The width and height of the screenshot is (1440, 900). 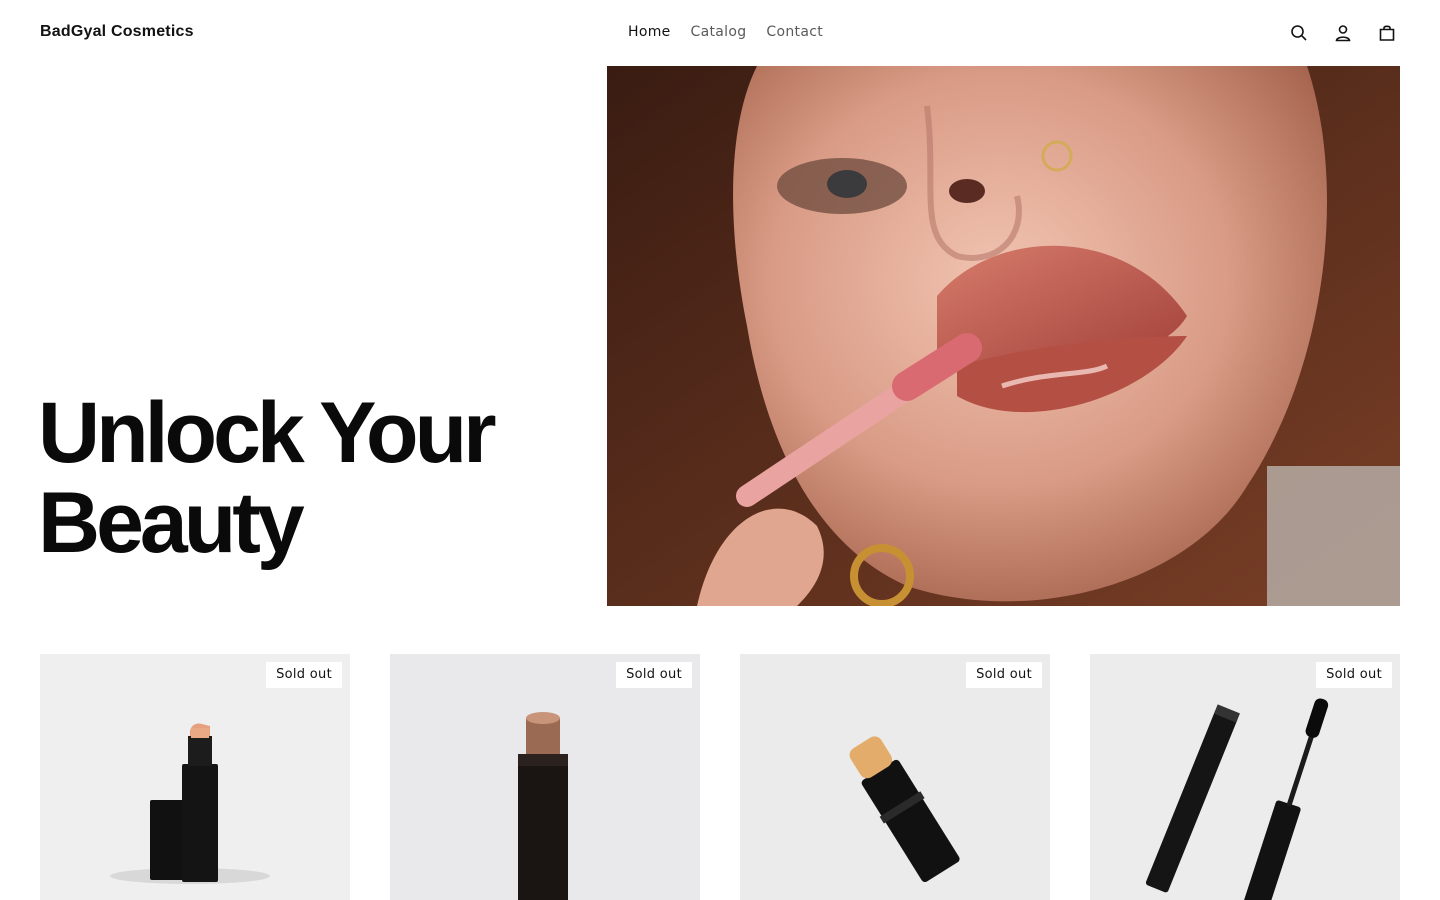 What do you see at coordinates (267, 433) in the screenshot?
I see `hero-title-line-1: Unlock Your` at bounding box center [267, 433].